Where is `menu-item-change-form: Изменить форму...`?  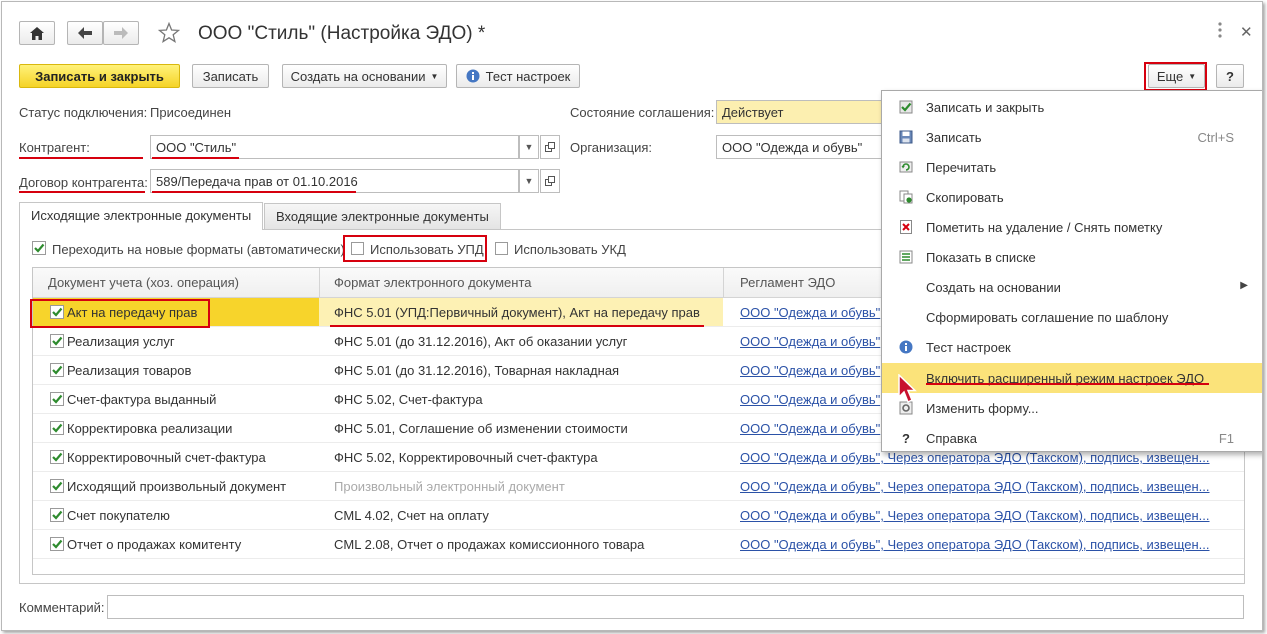 menu-item-change-form: Изменить форму... is located at coordinates (1072, 408).